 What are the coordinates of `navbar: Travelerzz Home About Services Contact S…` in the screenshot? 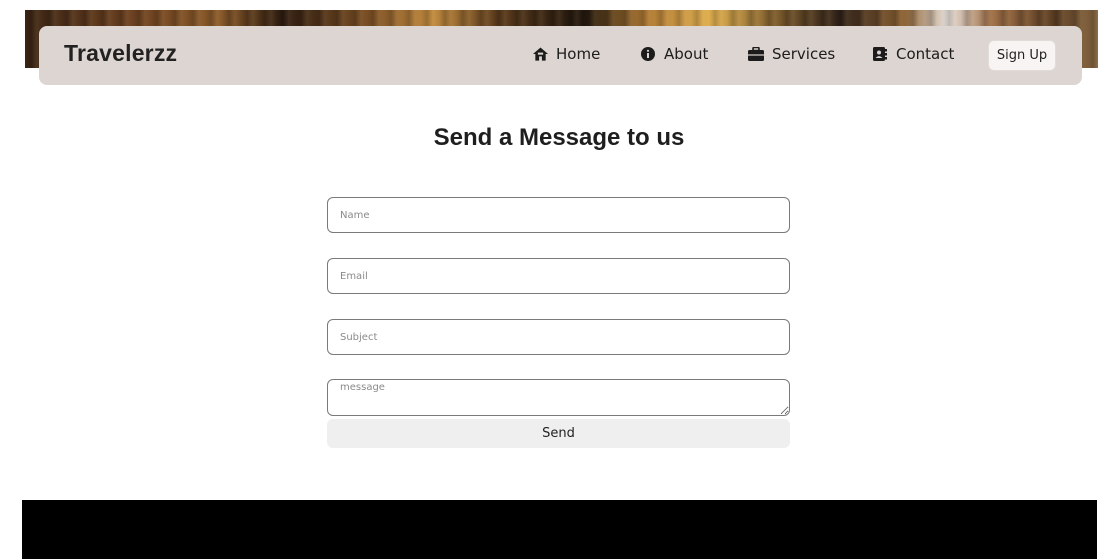 It's located at (560, 55).